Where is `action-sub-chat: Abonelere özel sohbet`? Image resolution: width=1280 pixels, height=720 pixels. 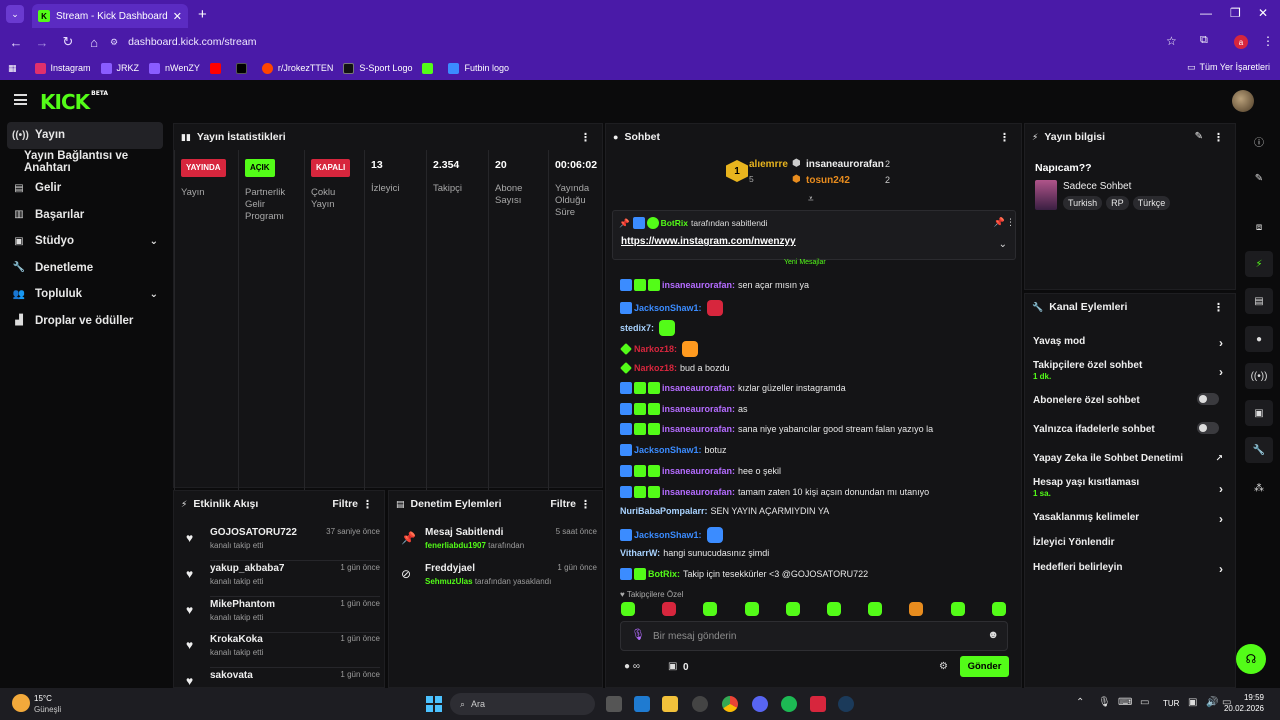
action-sub-chat: Abonelere özel sohbet is located at coordinates (1130, 399).